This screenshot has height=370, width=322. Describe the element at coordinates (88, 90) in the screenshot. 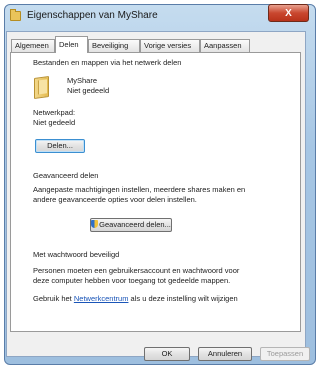

I see `folder-share-status: Niet gedeeld` at that location.